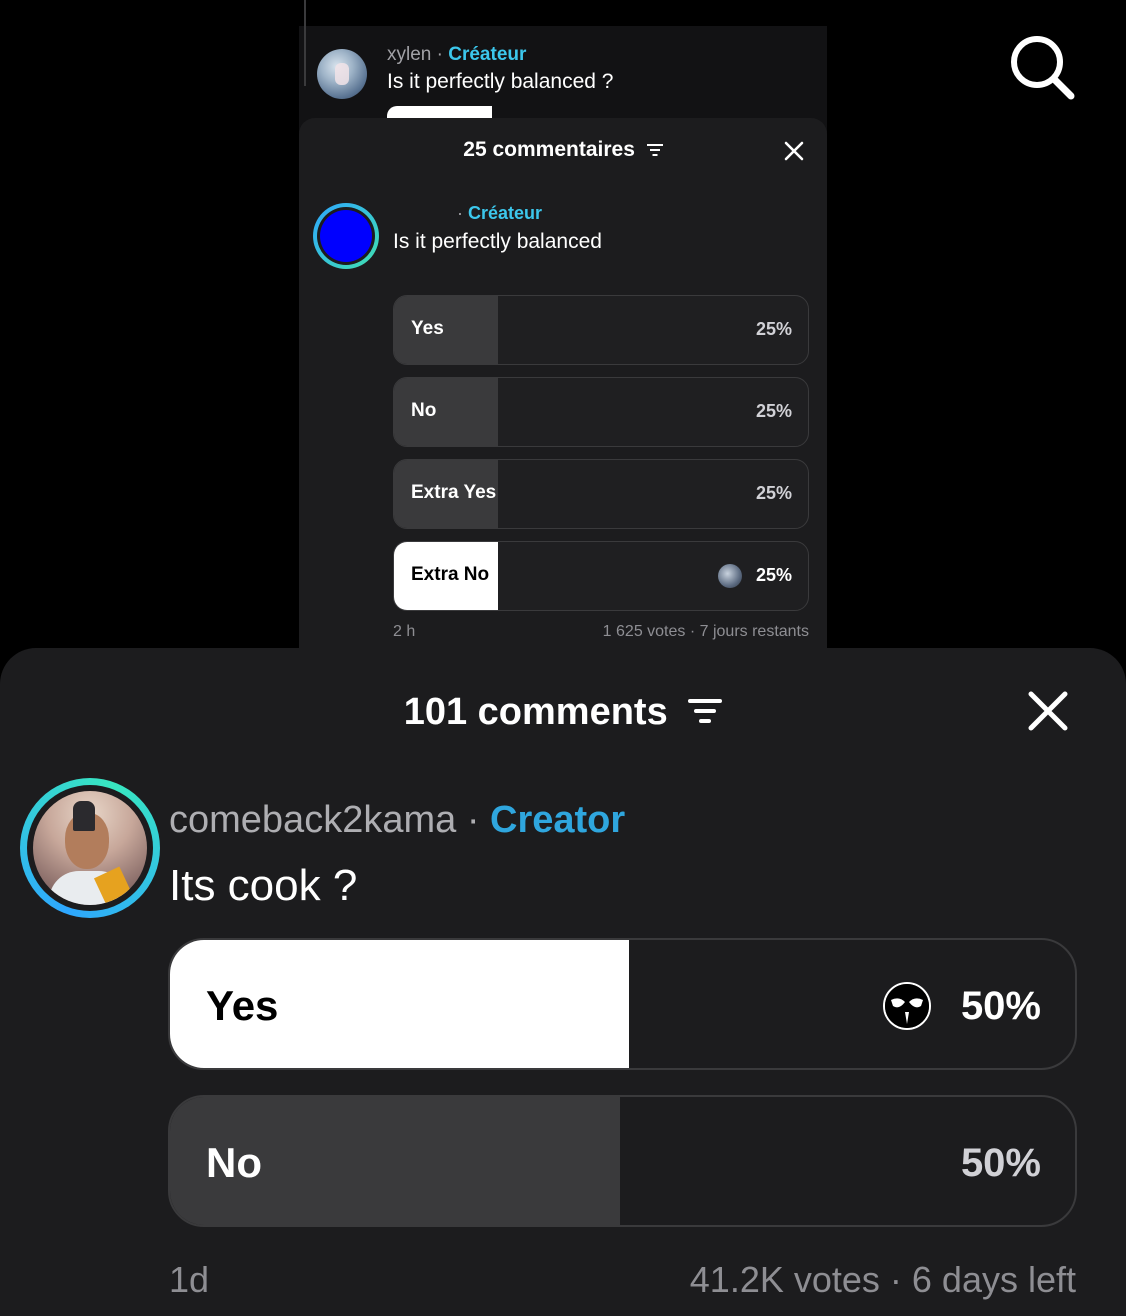 Image resolution: width=1126 pixels, height=1316 pixels. Describe the element at coordinates (535, 712) in the screenshot. I see `comment-count: 101 comments` at that location.